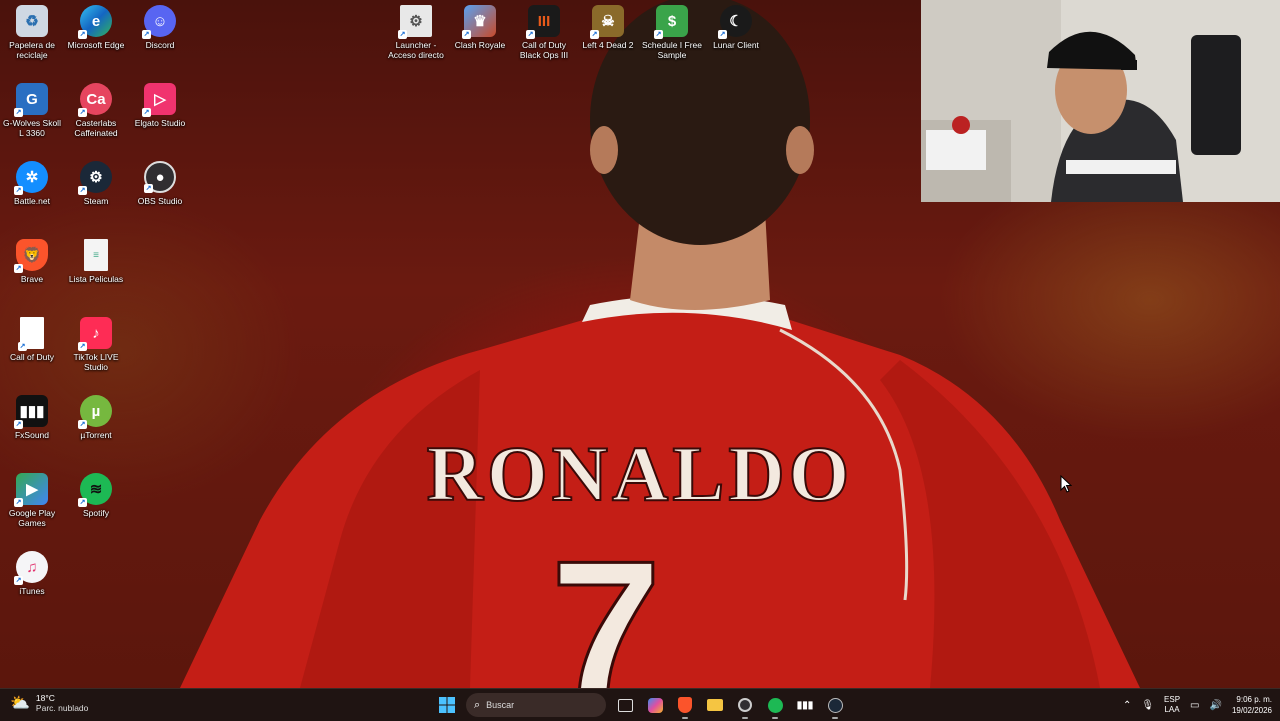 This screenshot has height=721, width=1280. Describe the element at coordinates (1100, 101) in the screenshot. I see `webcam-overlay` at that location.